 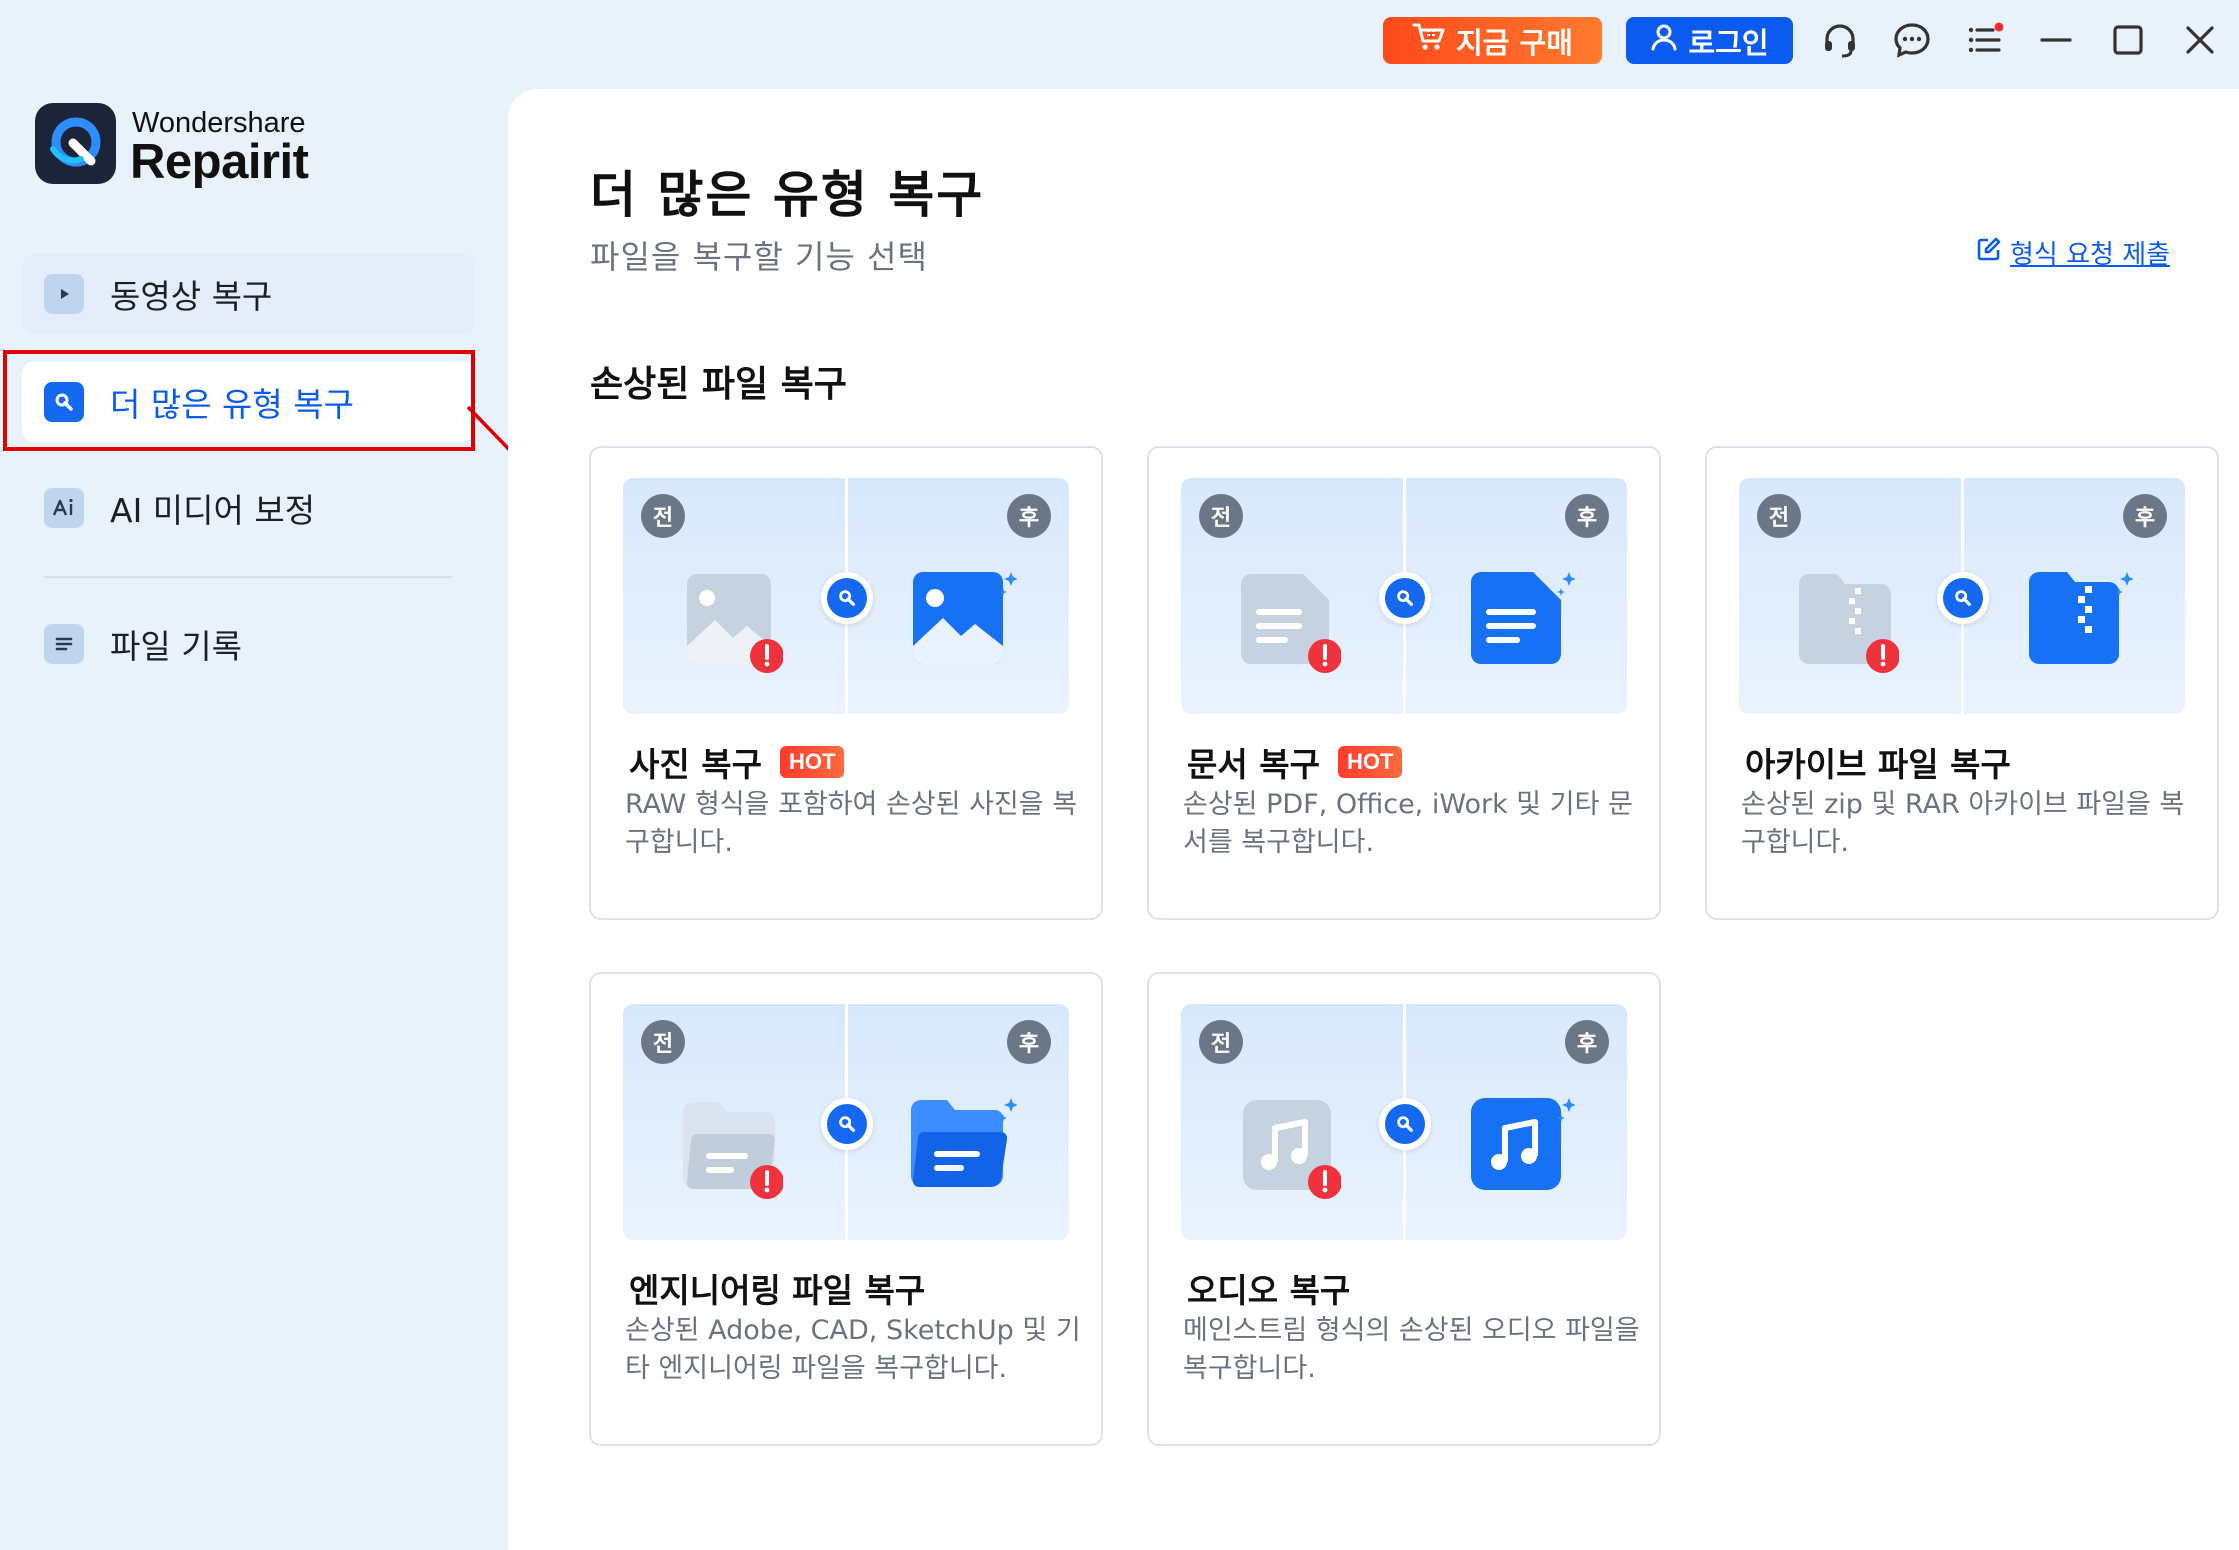 What do you see at coordinates (737, 762) in the screenshot?
I see `card-title: 사진 복구 HOT` at bounding box center [737, 762].